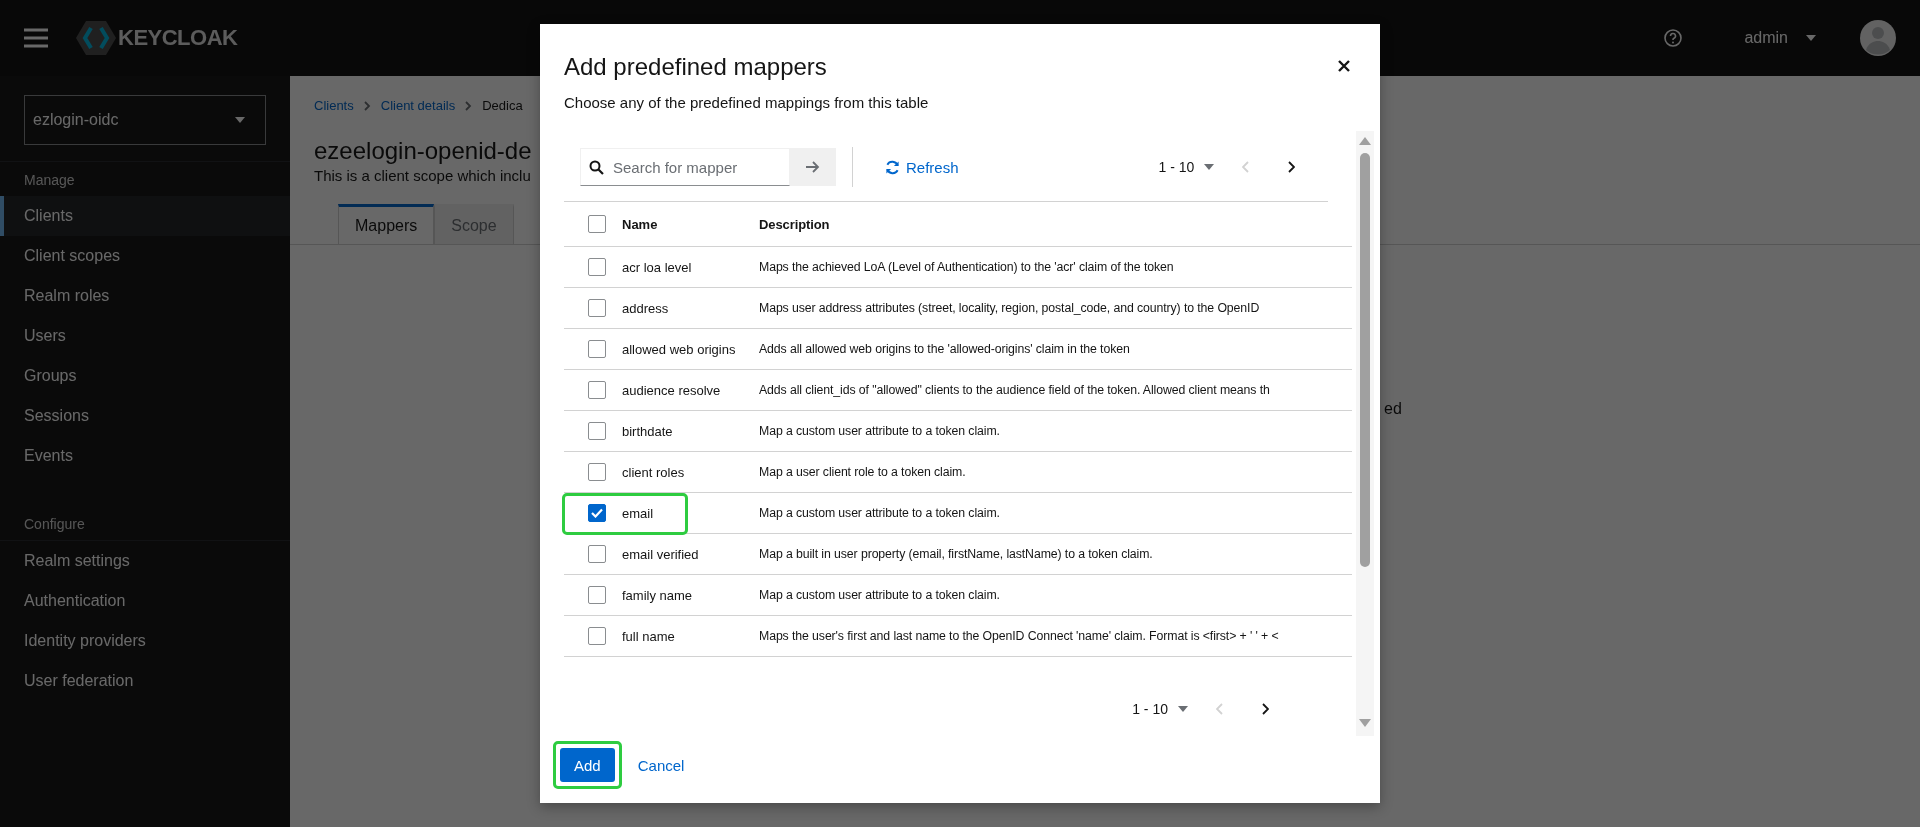 The height and width of the screenshot is (827, 1920). I want to click on nav-item: Users, so click(145, 336).